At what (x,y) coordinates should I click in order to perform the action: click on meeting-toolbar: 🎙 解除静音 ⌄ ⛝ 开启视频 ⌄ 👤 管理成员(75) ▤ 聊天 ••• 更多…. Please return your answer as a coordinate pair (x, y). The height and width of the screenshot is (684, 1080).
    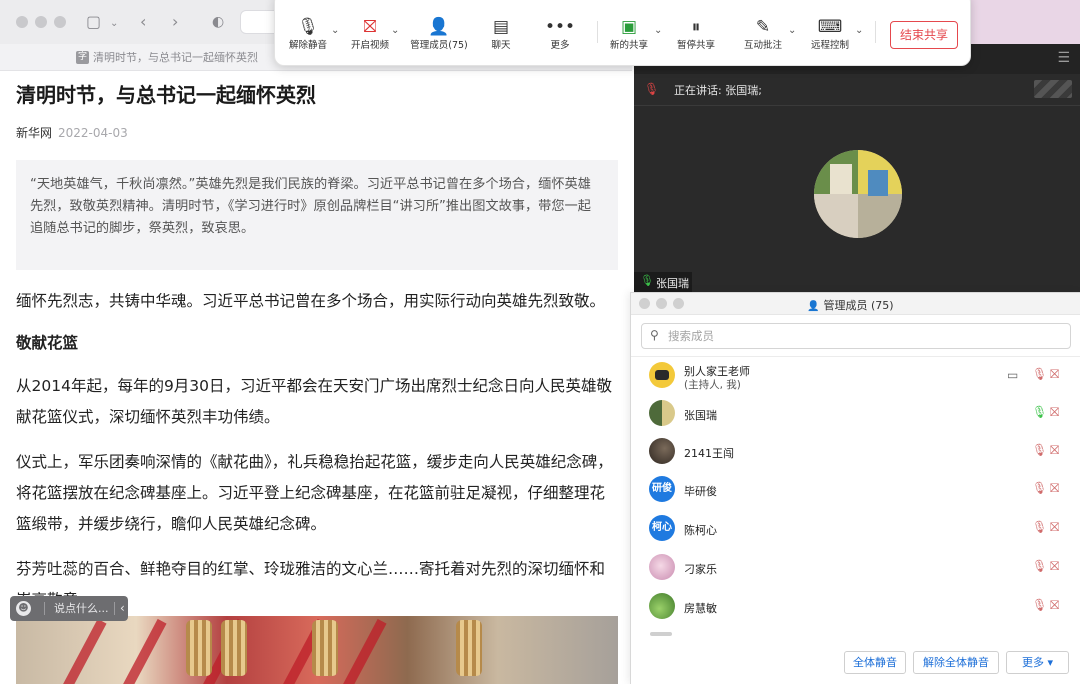
    Looking at the image, I should click on (622, 33).